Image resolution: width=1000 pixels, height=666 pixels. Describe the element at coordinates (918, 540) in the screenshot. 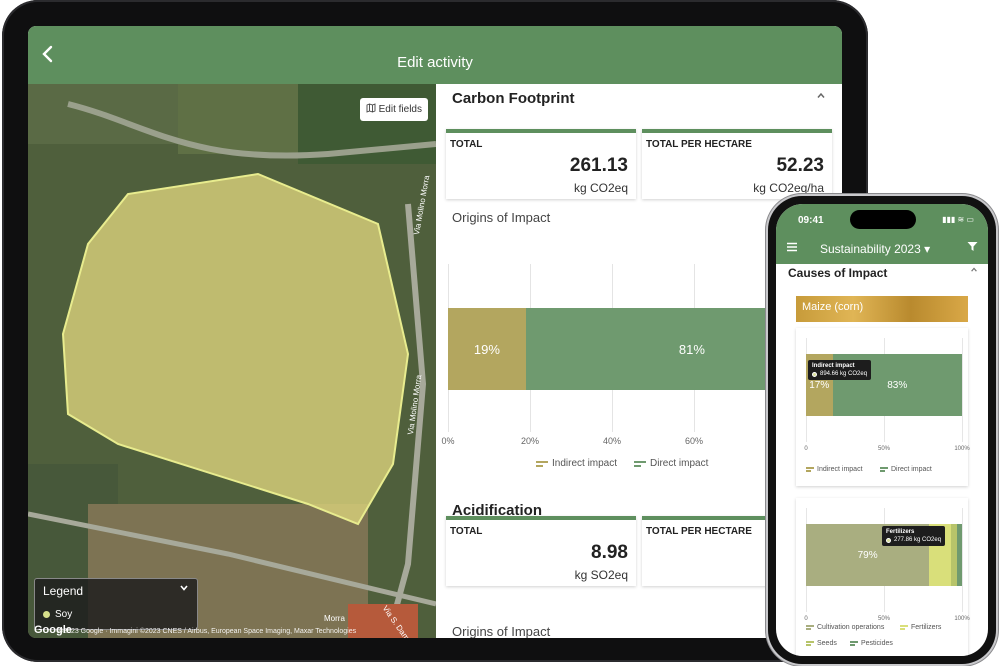

I see `tooltip-value: 277.86 kg CO2eq` at that location.